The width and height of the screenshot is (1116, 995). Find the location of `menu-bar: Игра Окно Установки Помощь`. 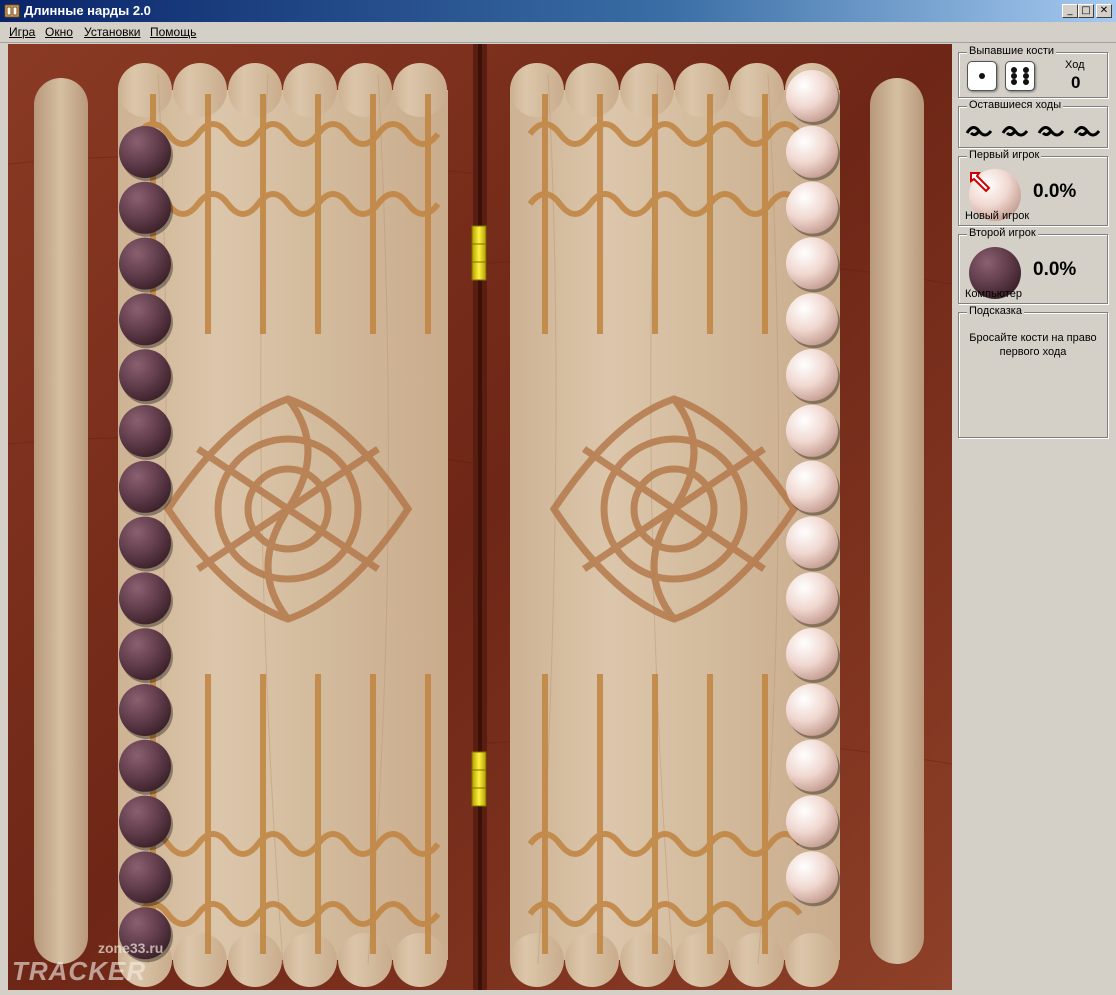

menu-bar: Игра Окно Установки Помощь is located at coordinates (558, 32).